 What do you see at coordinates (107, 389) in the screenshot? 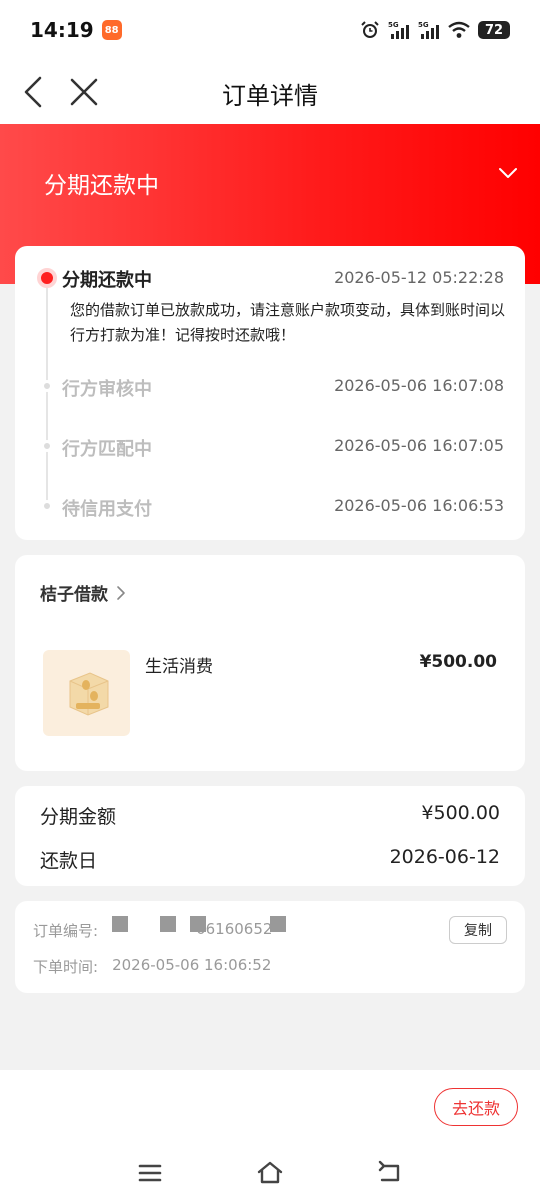
I see `timeline-title: 行方审核中` at bounding box center [107, 389].